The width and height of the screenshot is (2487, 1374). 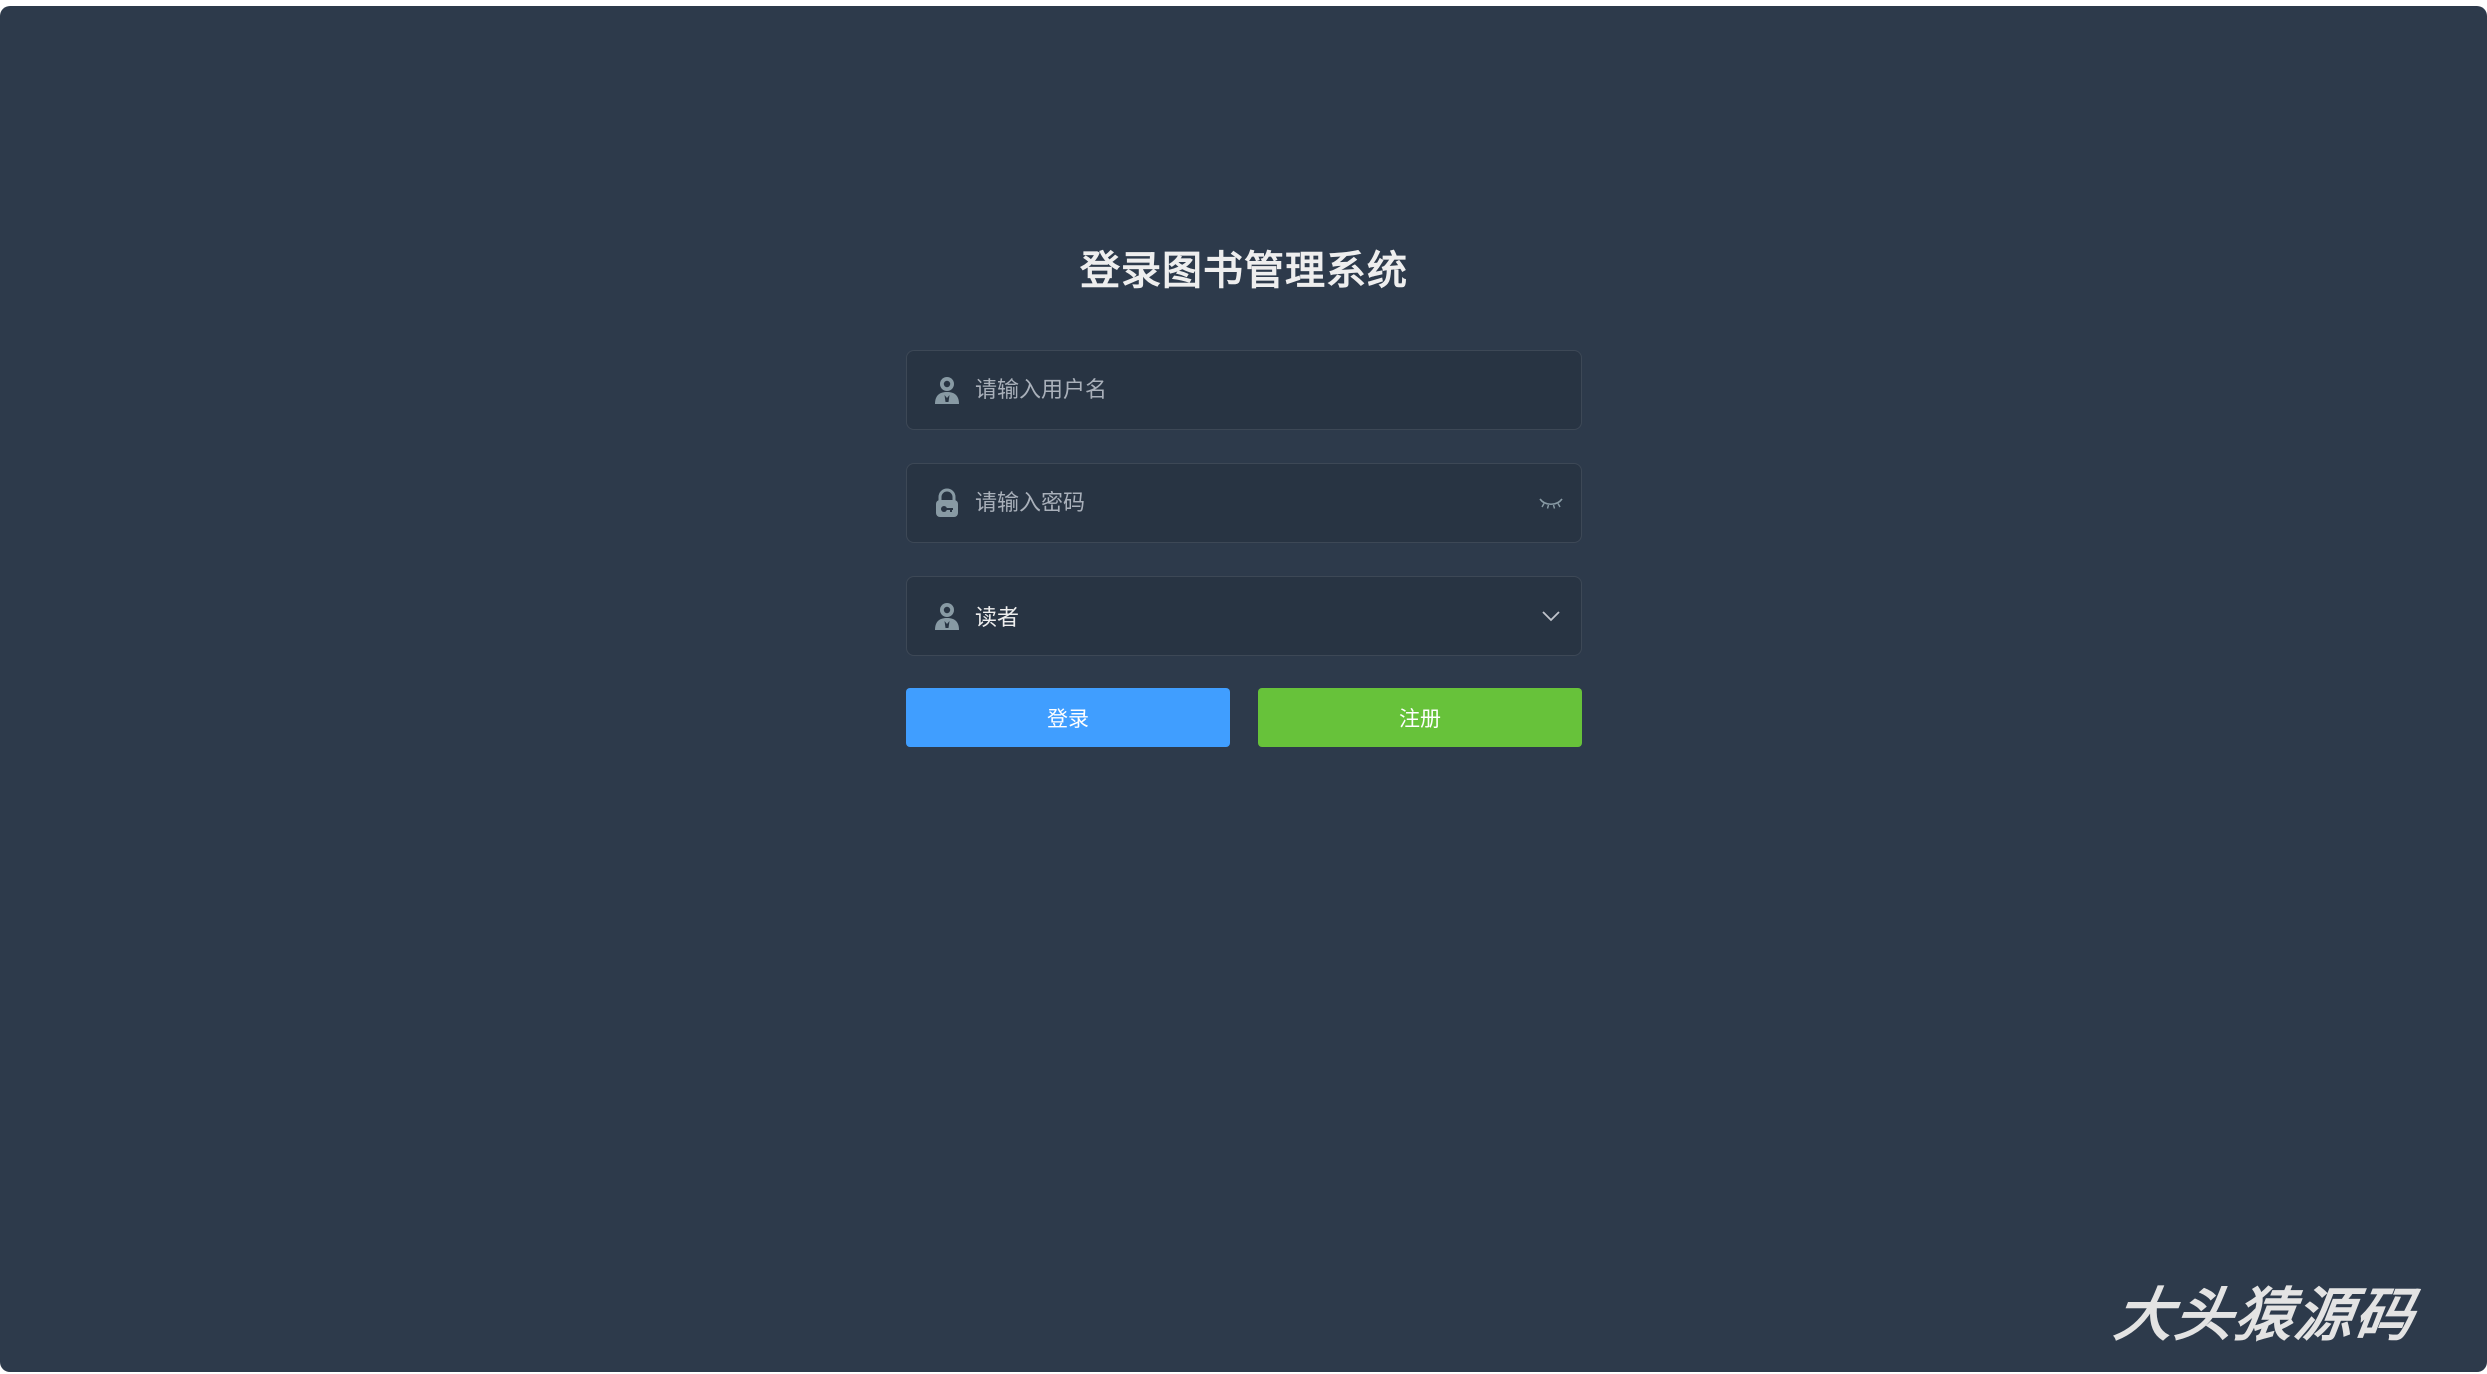 What do you see at coordinates (1244, 616) in the screenshot?
I see `role-select: 读者` at bounding box center [1244, 616].